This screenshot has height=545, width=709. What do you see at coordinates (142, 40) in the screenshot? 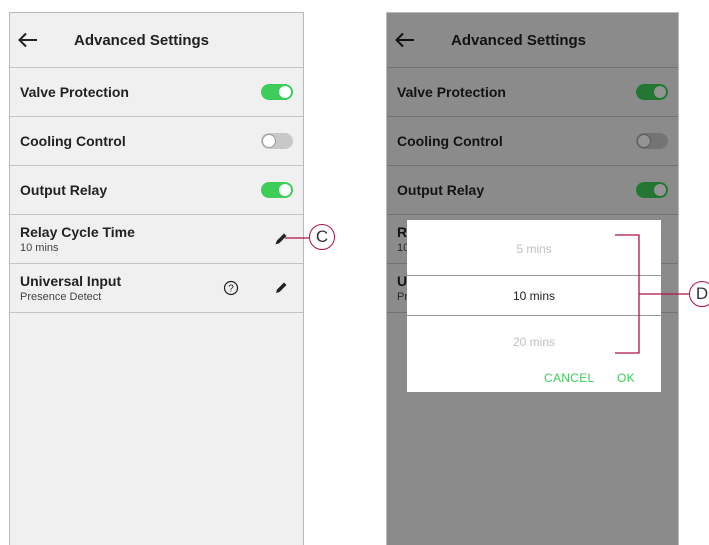
I see `page-title: Advanced Settings` at bounding box center [142, 40].